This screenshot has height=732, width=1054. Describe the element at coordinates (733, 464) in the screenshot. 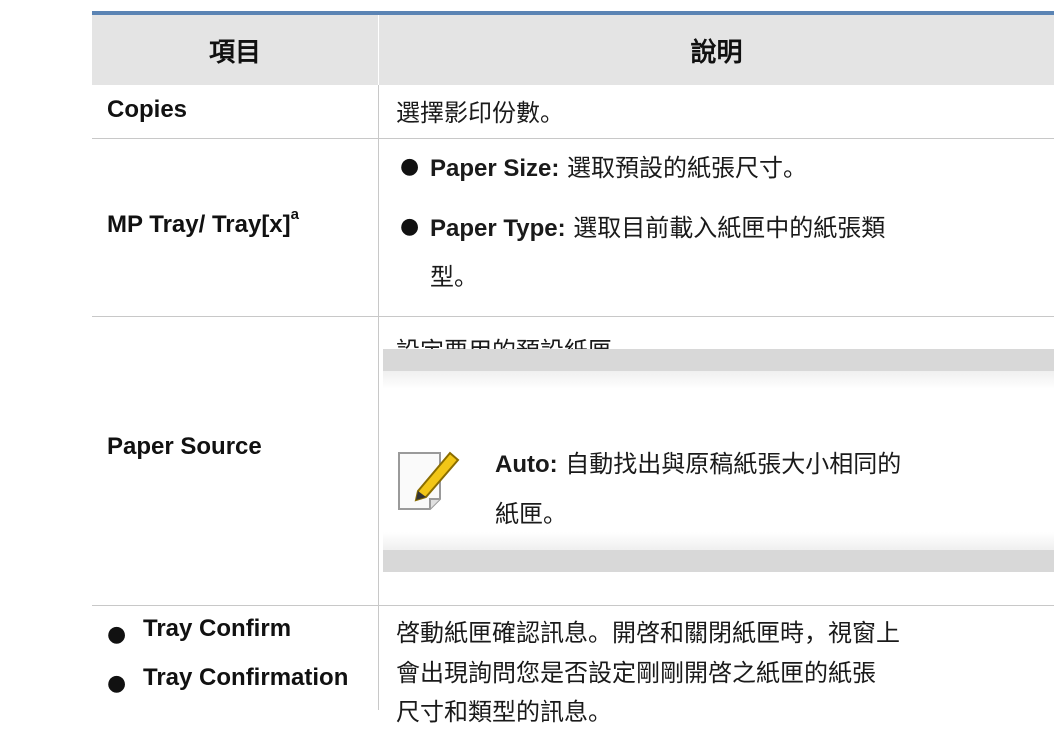

I see `text-auto-line1: 自動找出與原稿紙張大小相同的` at that location.